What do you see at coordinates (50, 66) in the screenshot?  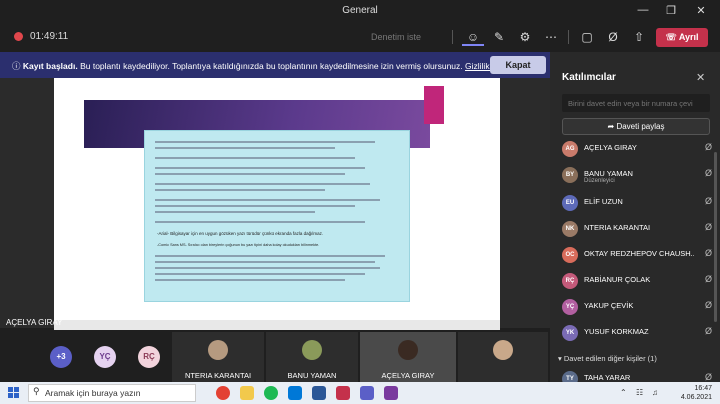 I see `recording-started-label: Kayıt başladı.` at bounding box center [50, 66].